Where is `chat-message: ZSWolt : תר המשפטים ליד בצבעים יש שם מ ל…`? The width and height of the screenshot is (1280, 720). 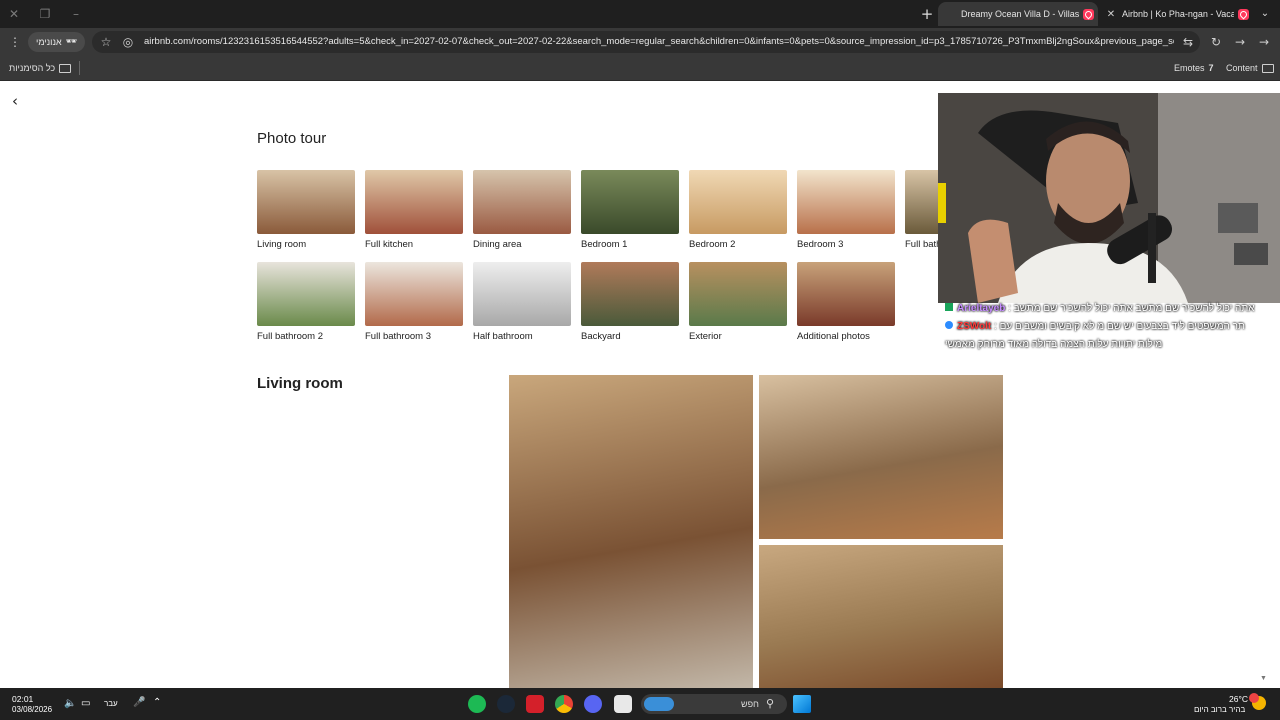 chat-message: ZSWolt : תר המשפטים ליד בצבעים יש שם מ ל… is located at coordinates (1095, 326).